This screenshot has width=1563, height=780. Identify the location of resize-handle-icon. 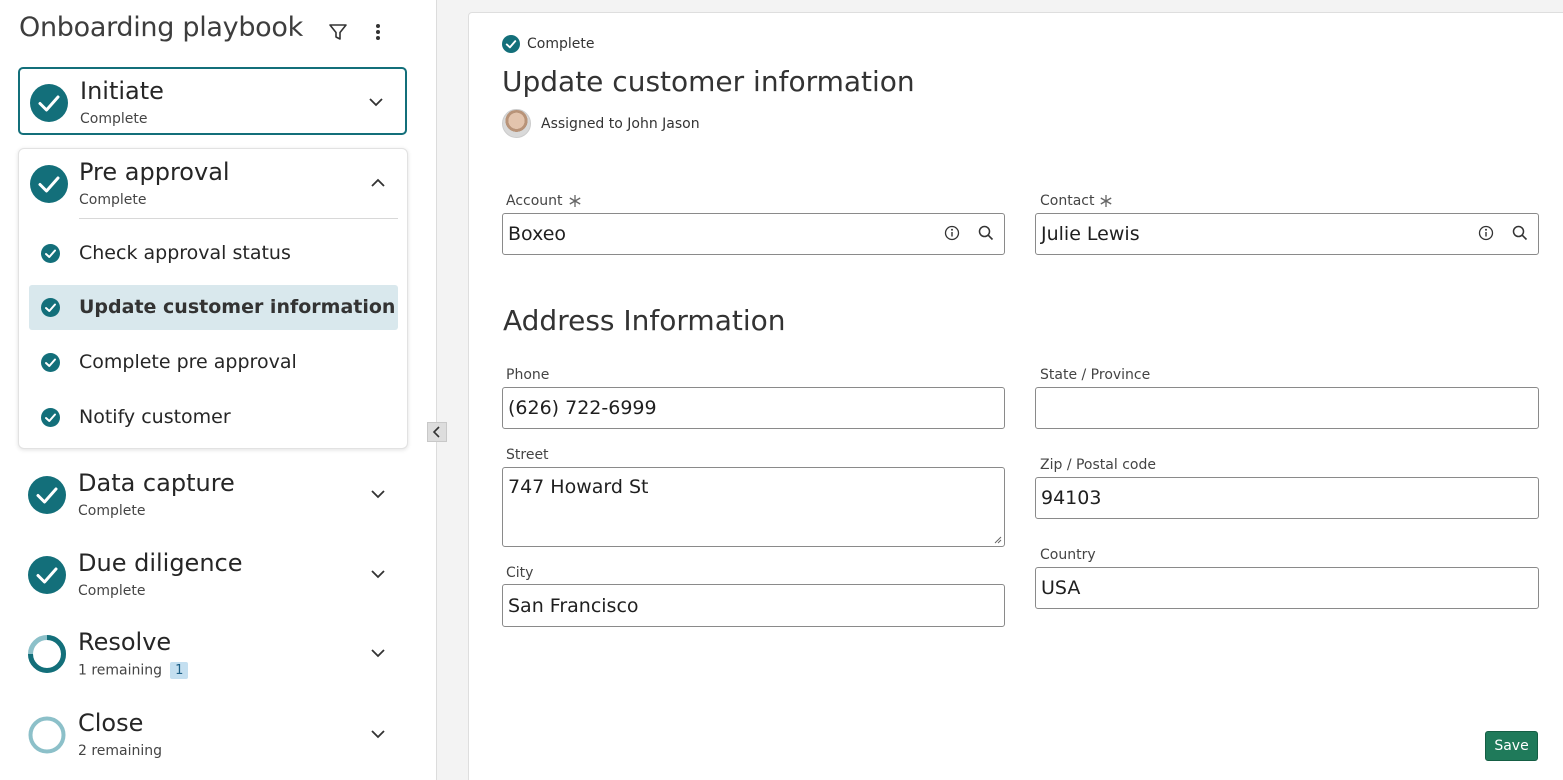
(997, 539).